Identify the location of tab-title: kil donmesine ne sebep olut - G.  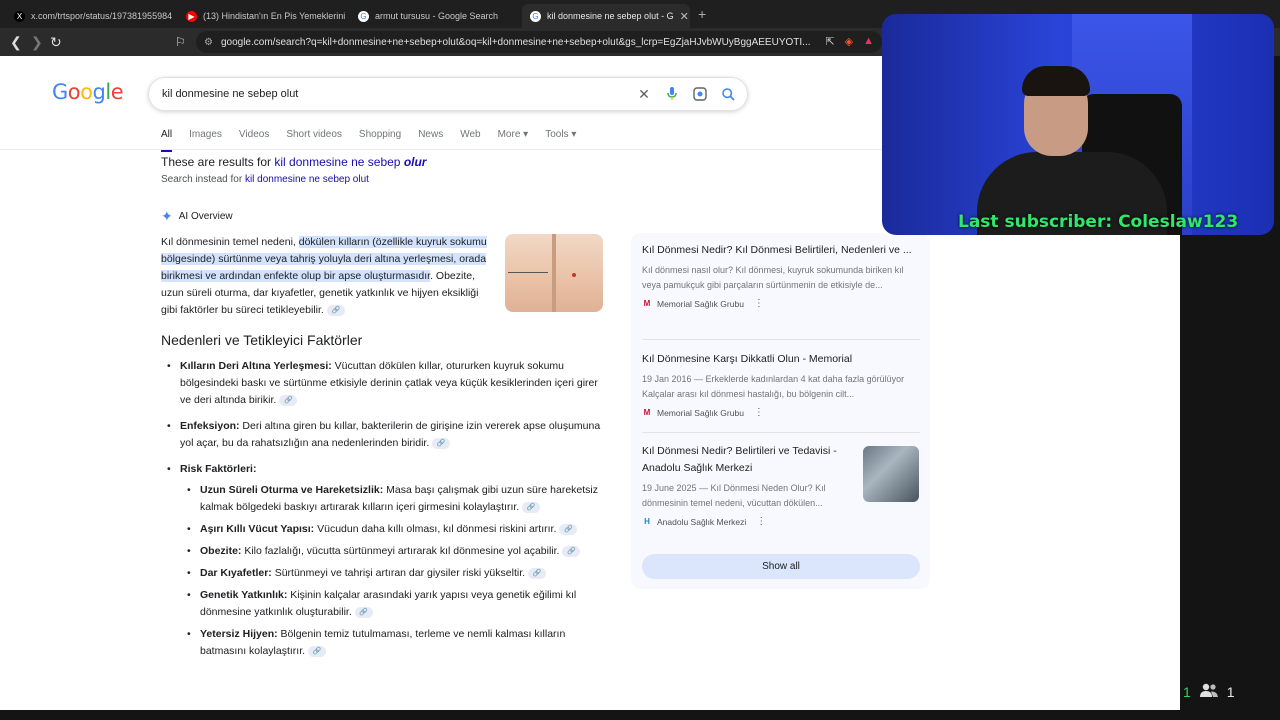
(610, 16).